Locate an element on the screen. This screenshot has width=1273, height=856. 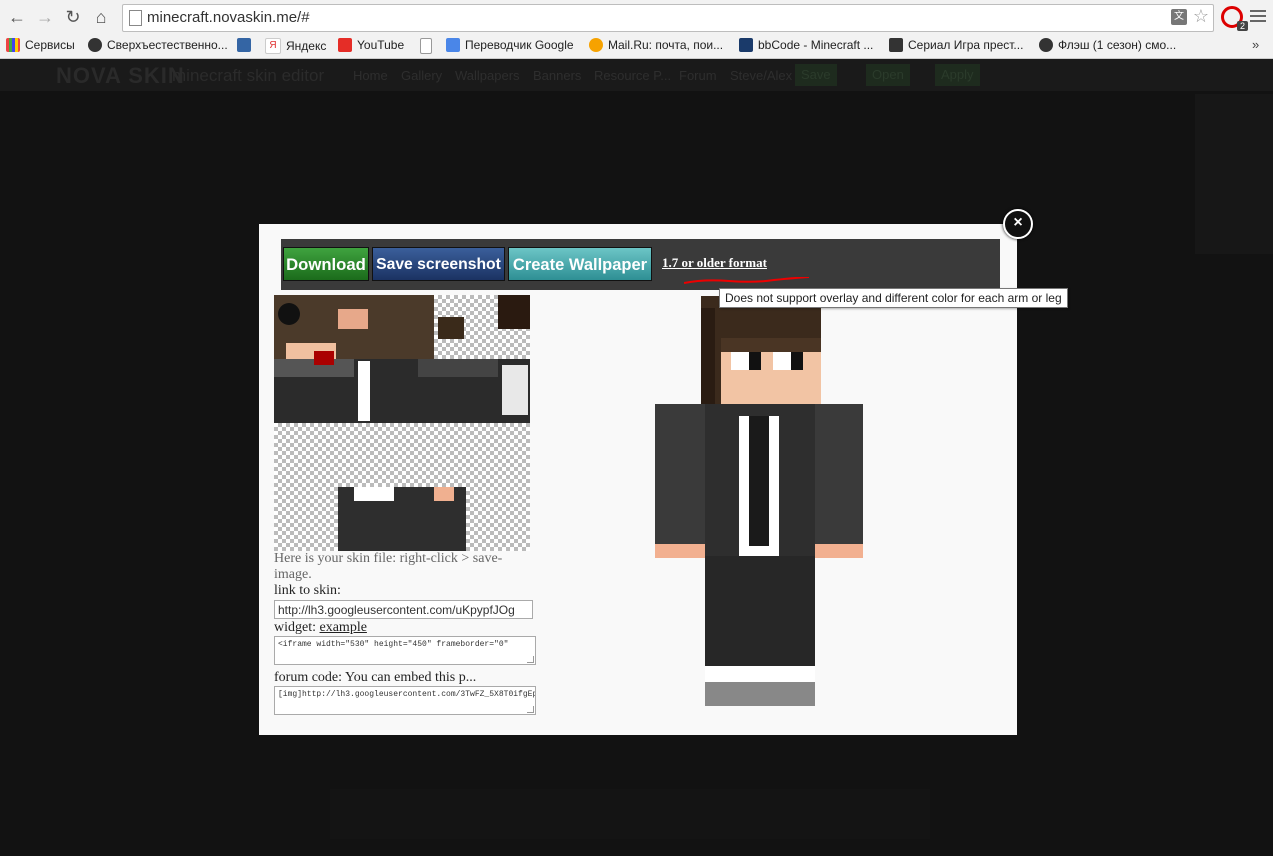
old-format-link: 1.7 or older format is located at coordinates (714, 263).